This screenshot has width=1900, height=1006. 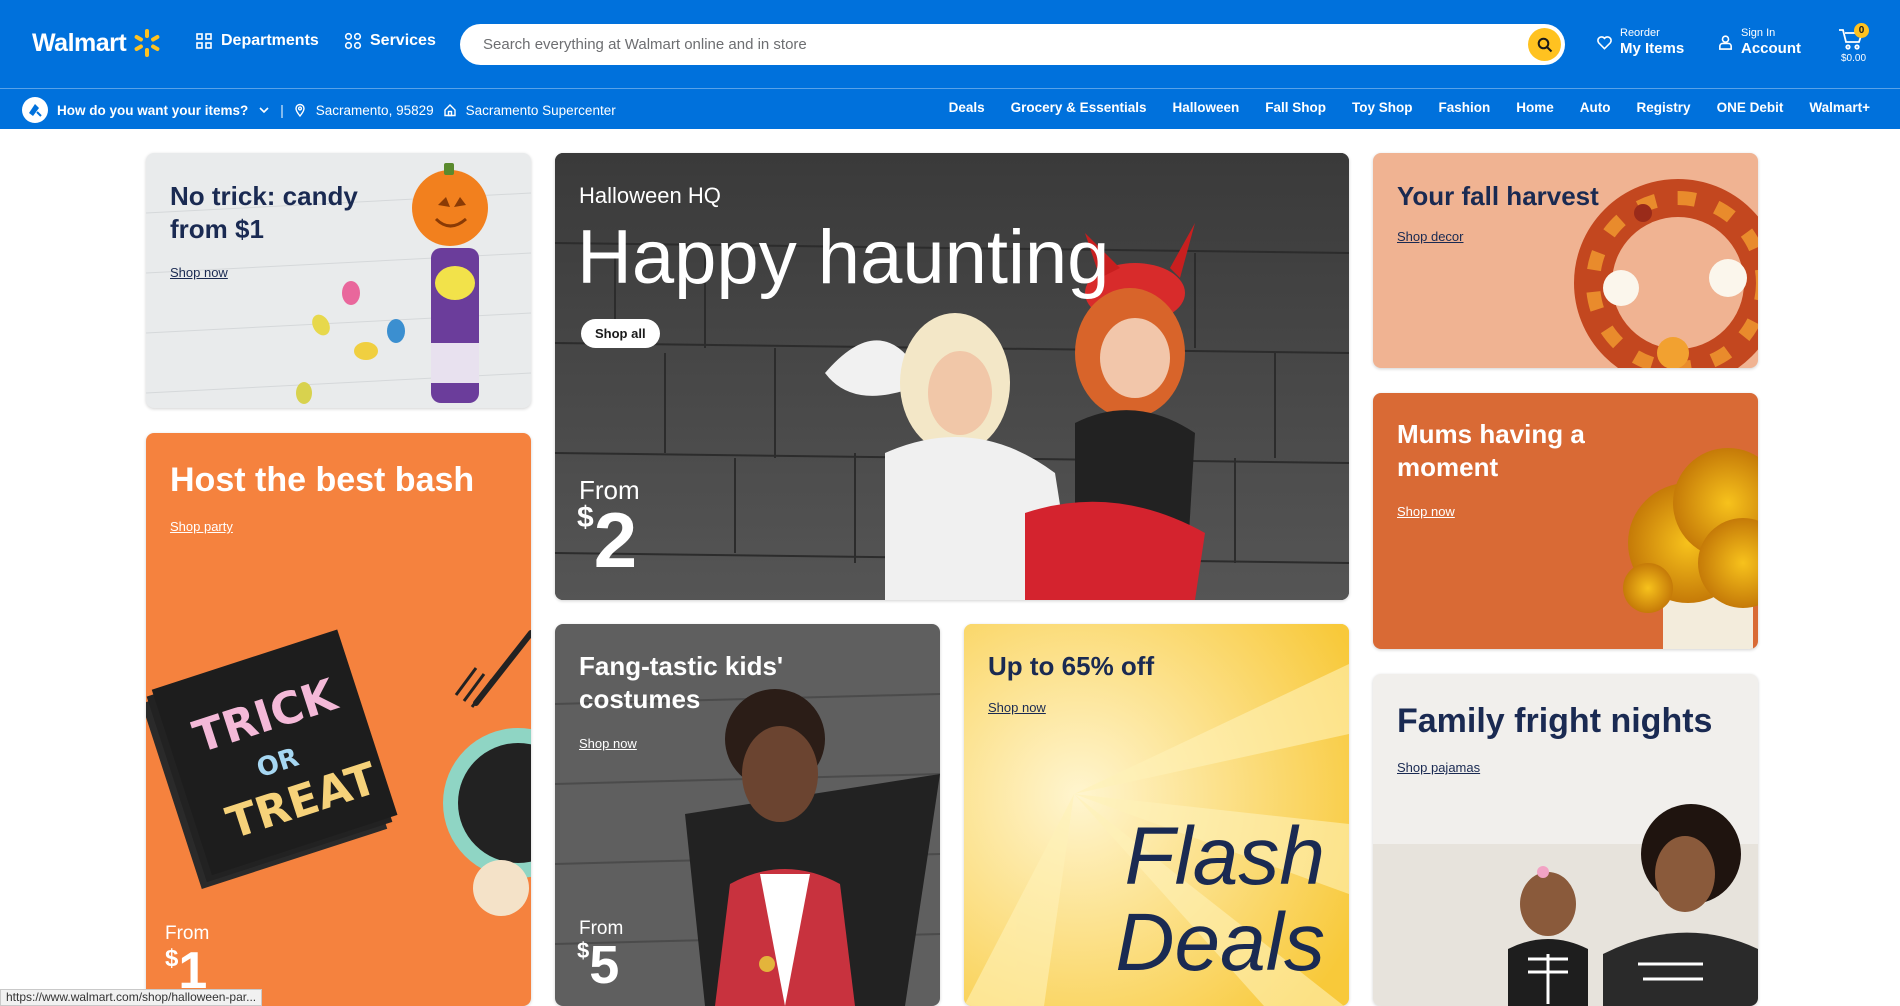 What do you see at coordinates (608, 743) in the screenshot?
I see `costumes-shop-link: Shop now` at bounding box center [608, 743].